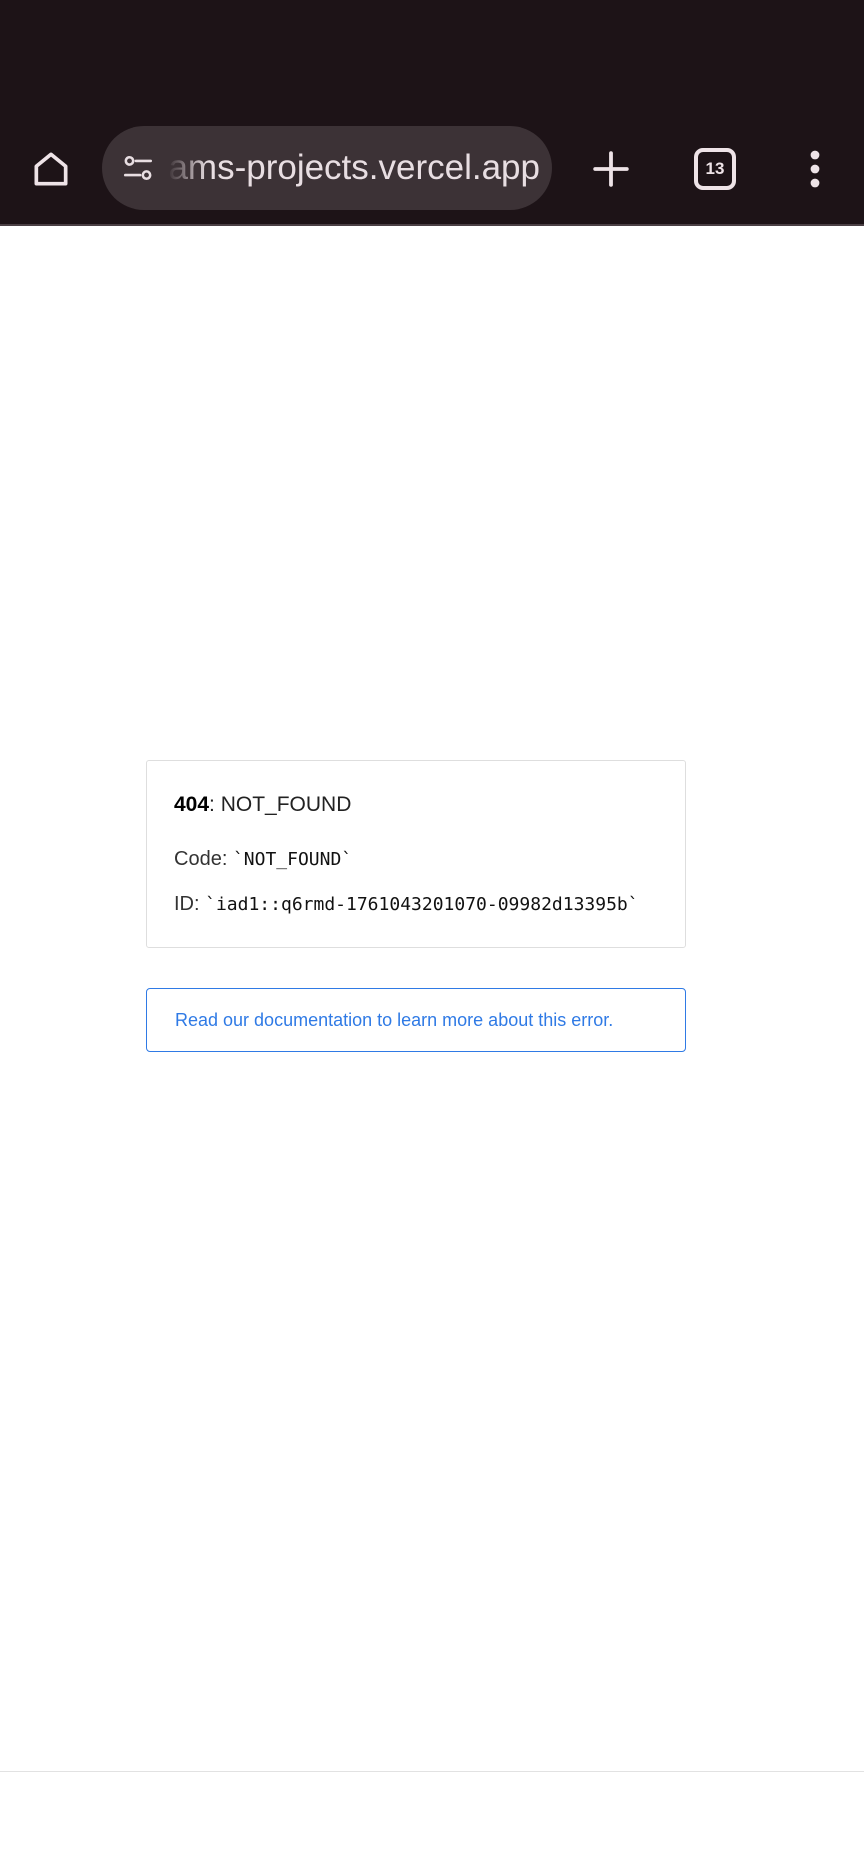 This screenshot has width=864, height=1872. Describe the element at coordinates (280, 804) in the screenshot. I see `error-status-text: : NOT_FOUND` at that location.